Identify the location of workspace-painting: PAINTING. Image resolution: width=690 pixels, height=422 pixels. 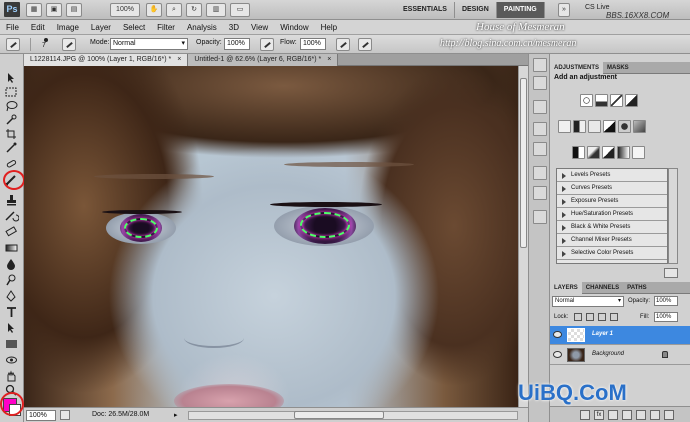
(520, 10).